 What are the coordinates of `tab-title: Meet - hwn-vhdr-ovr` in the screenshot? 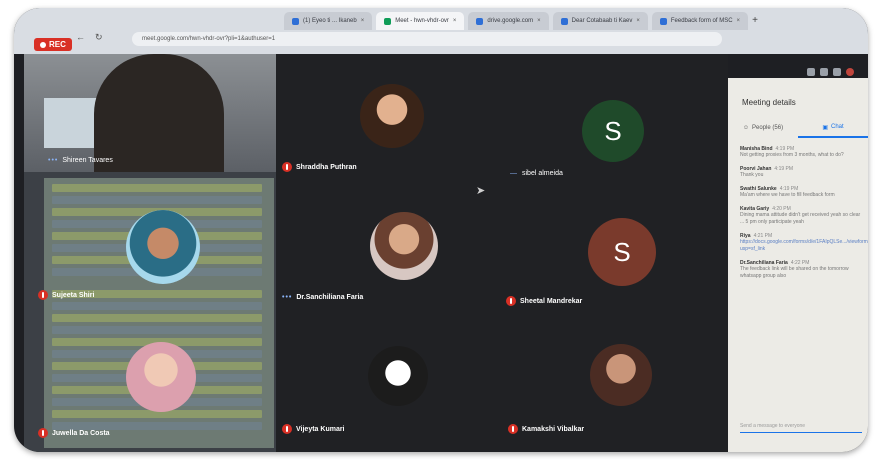 It's located at (422, 21).